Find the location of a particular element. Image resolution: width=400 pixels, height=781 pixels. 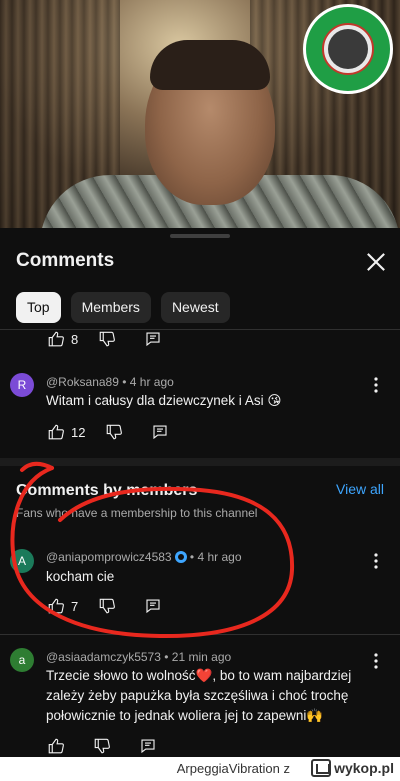

comment-author: @Roksana89 is located at coordinates (82, 382).